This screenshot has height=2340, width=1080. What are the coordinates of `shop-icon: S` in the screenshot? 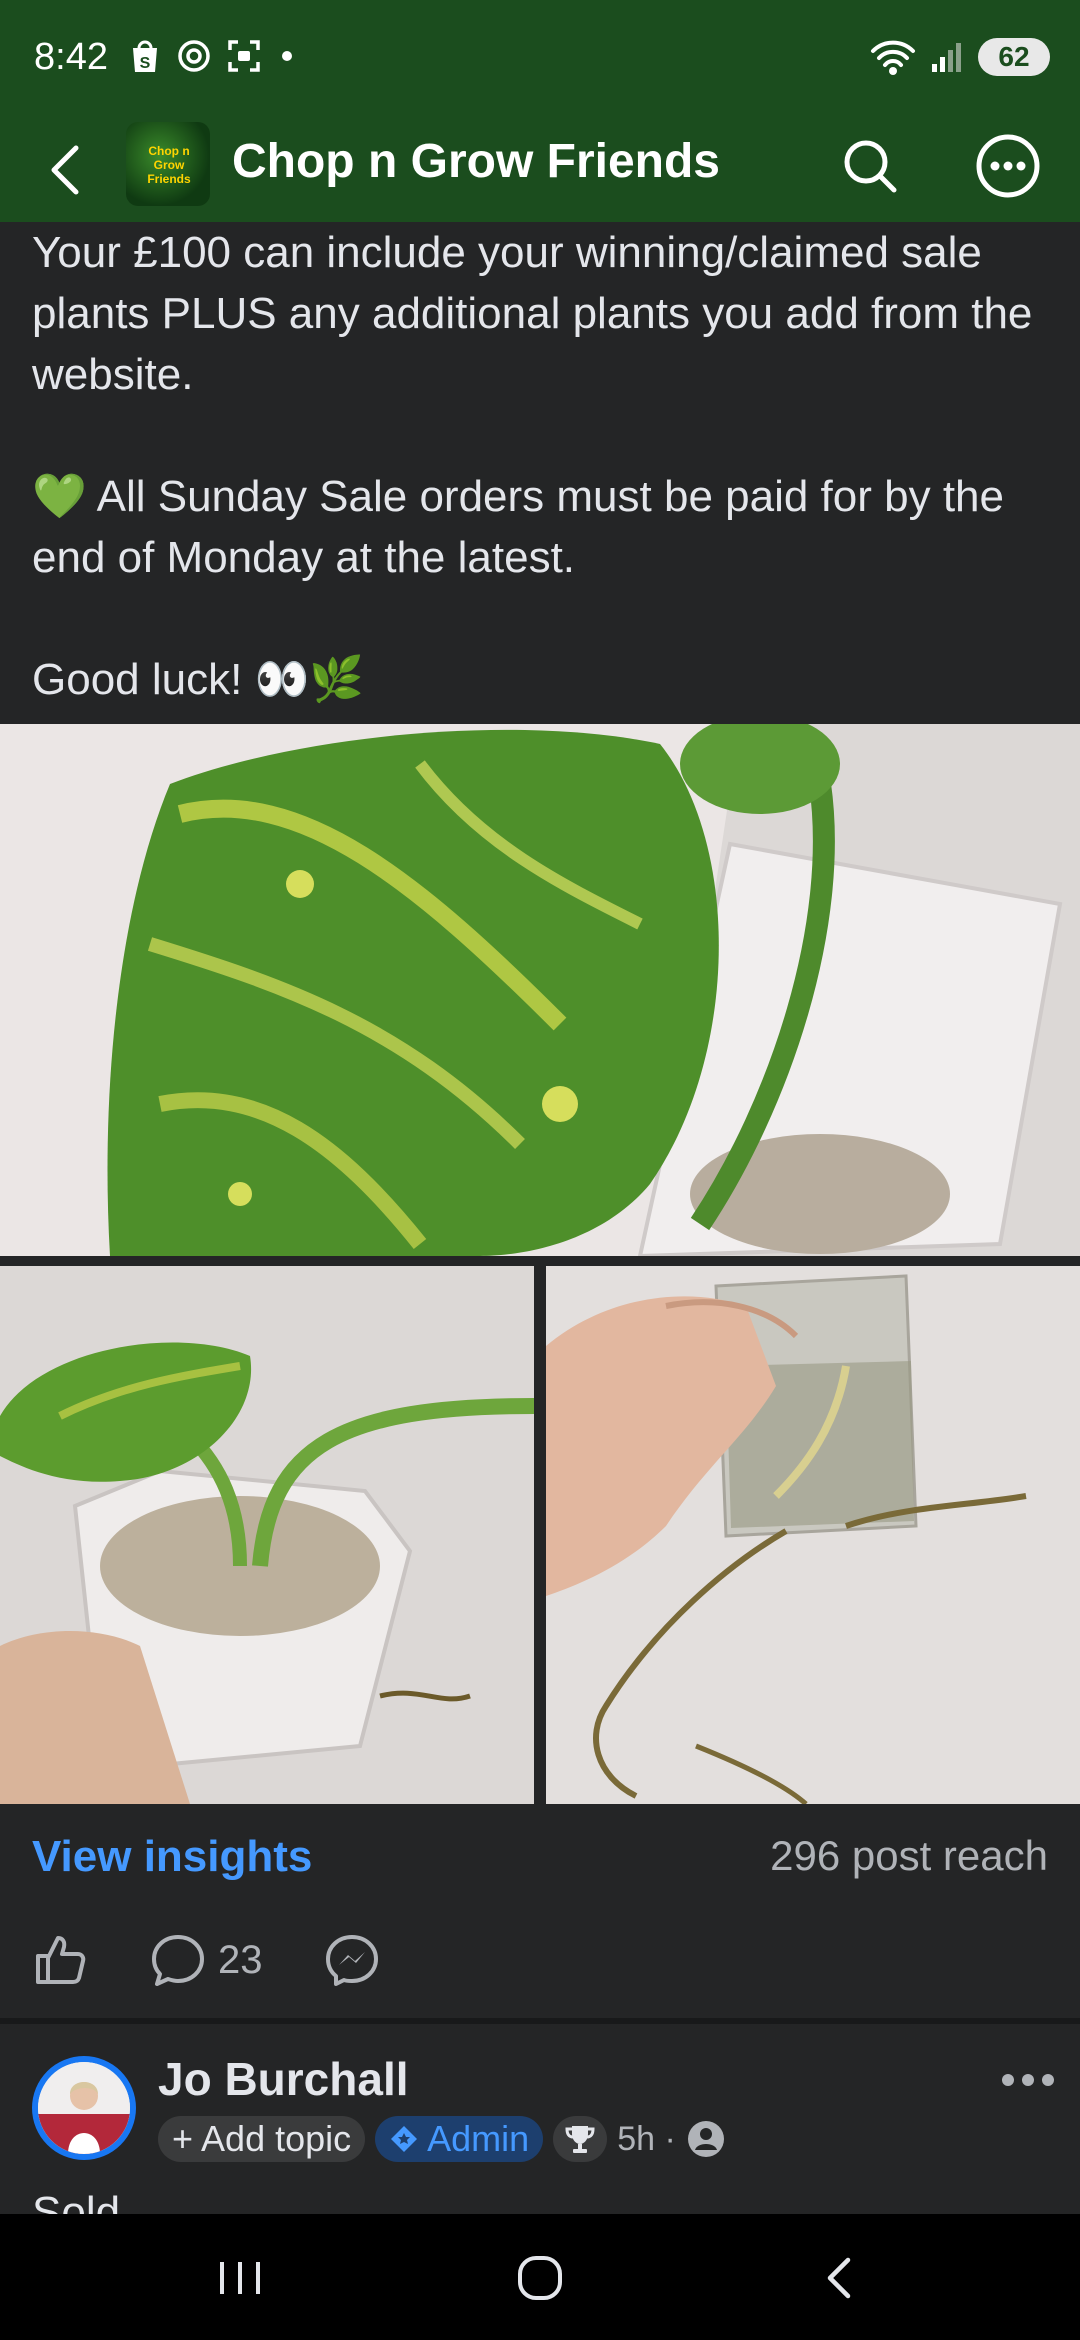 It's located at (145, 56).